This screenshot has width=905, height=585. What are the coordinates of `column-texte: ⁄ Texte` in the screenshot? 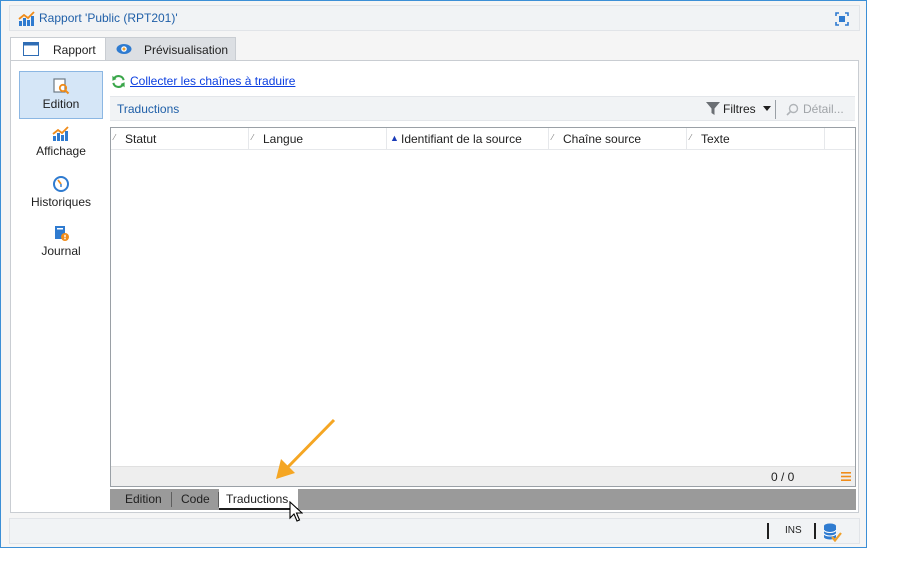 It's located at (756, 139).